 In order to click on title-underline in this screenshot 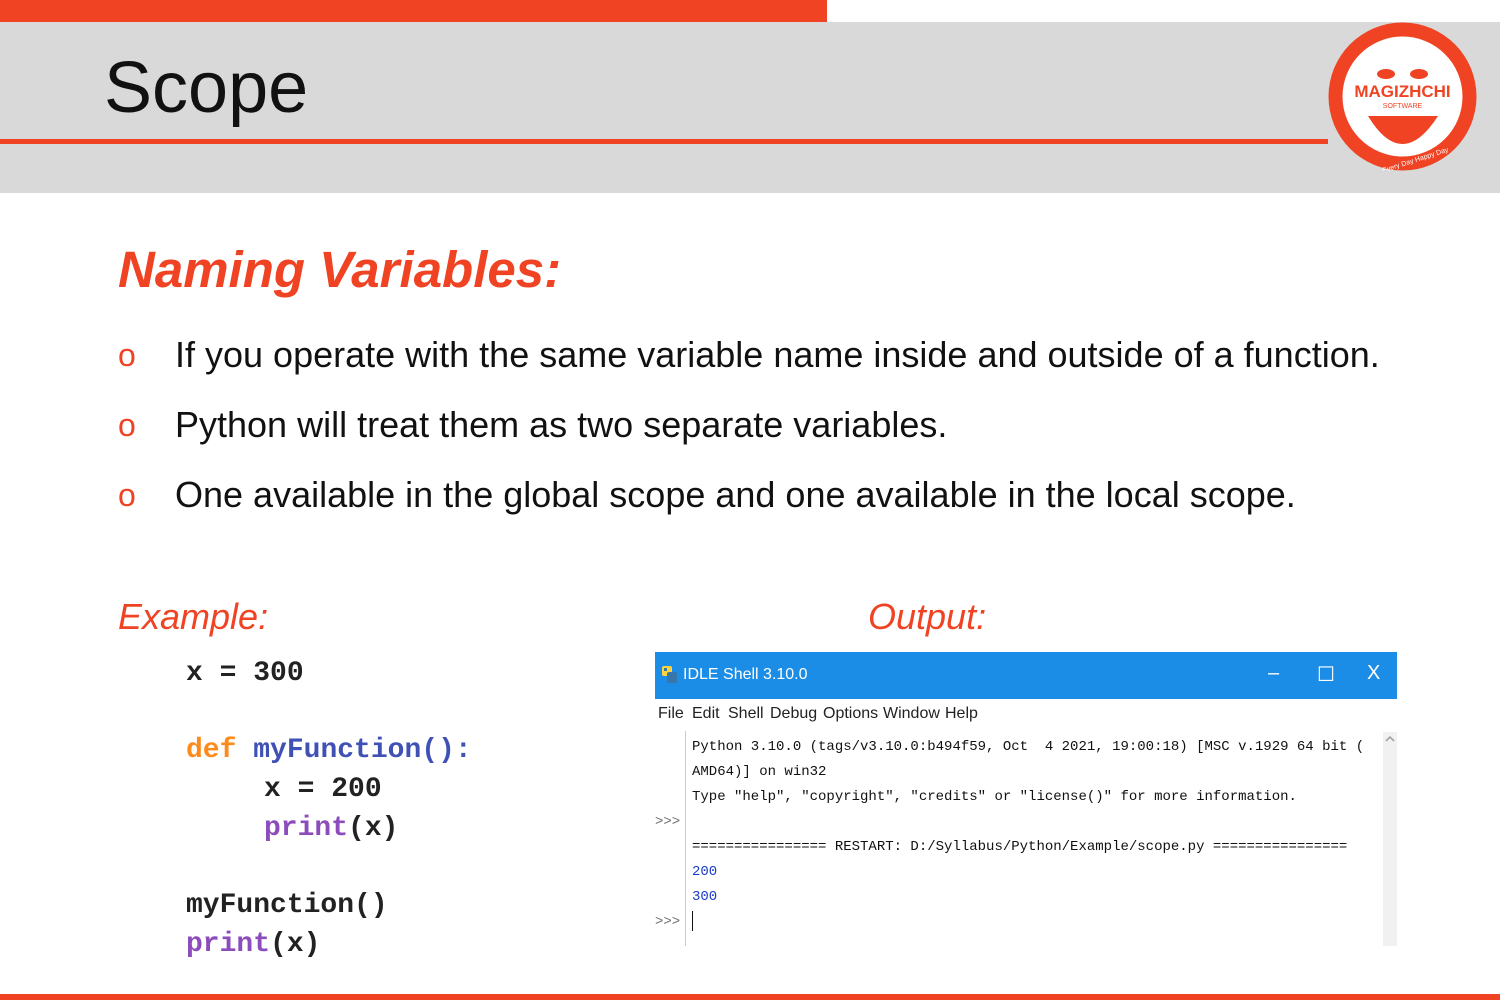, I will do `click(664, 141)`.